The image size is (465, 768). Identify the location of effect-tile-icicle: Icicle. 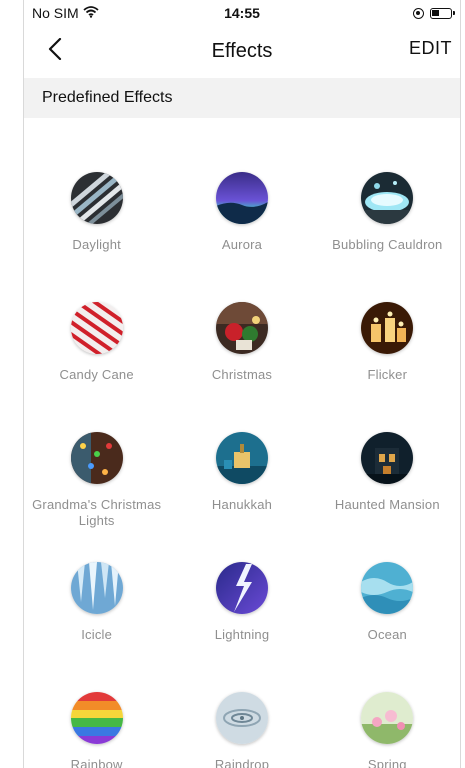
(96, 605).